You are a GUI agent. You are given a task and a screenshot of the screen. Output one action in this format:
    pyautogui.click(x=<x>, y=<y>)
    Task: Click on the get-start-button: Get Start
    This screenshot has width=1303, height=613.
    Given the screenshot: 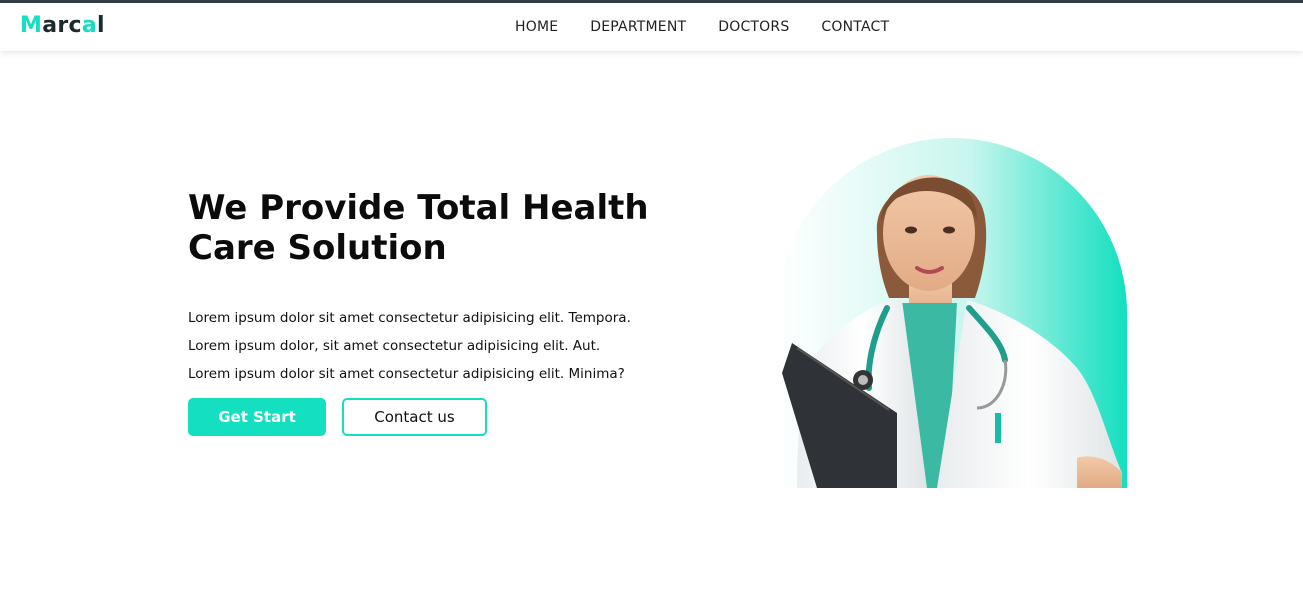 What is the action you would take?
    pyautogui.click(x=257, y=417)
    